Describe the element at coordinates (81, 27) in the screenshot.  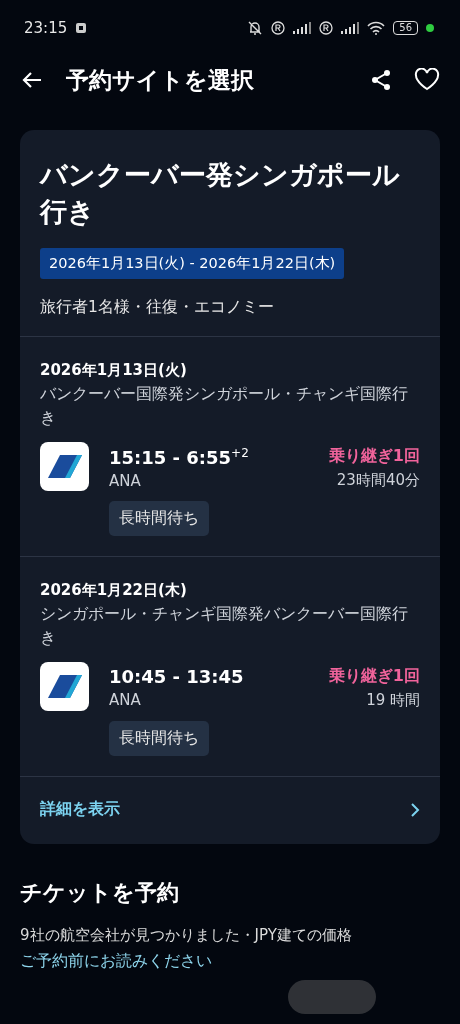
I see `notification-icon` at that location.